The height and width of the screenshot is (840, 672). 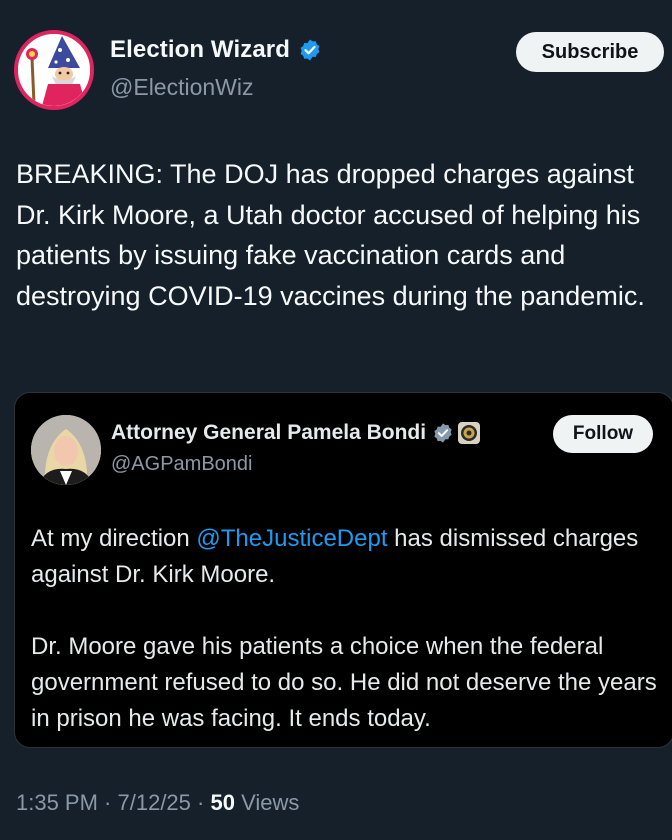 What do you see at coordinates (57, 803) in the screenshot?
I see `tweet-time: 1:35 PM` at bounding box center [57, 803].